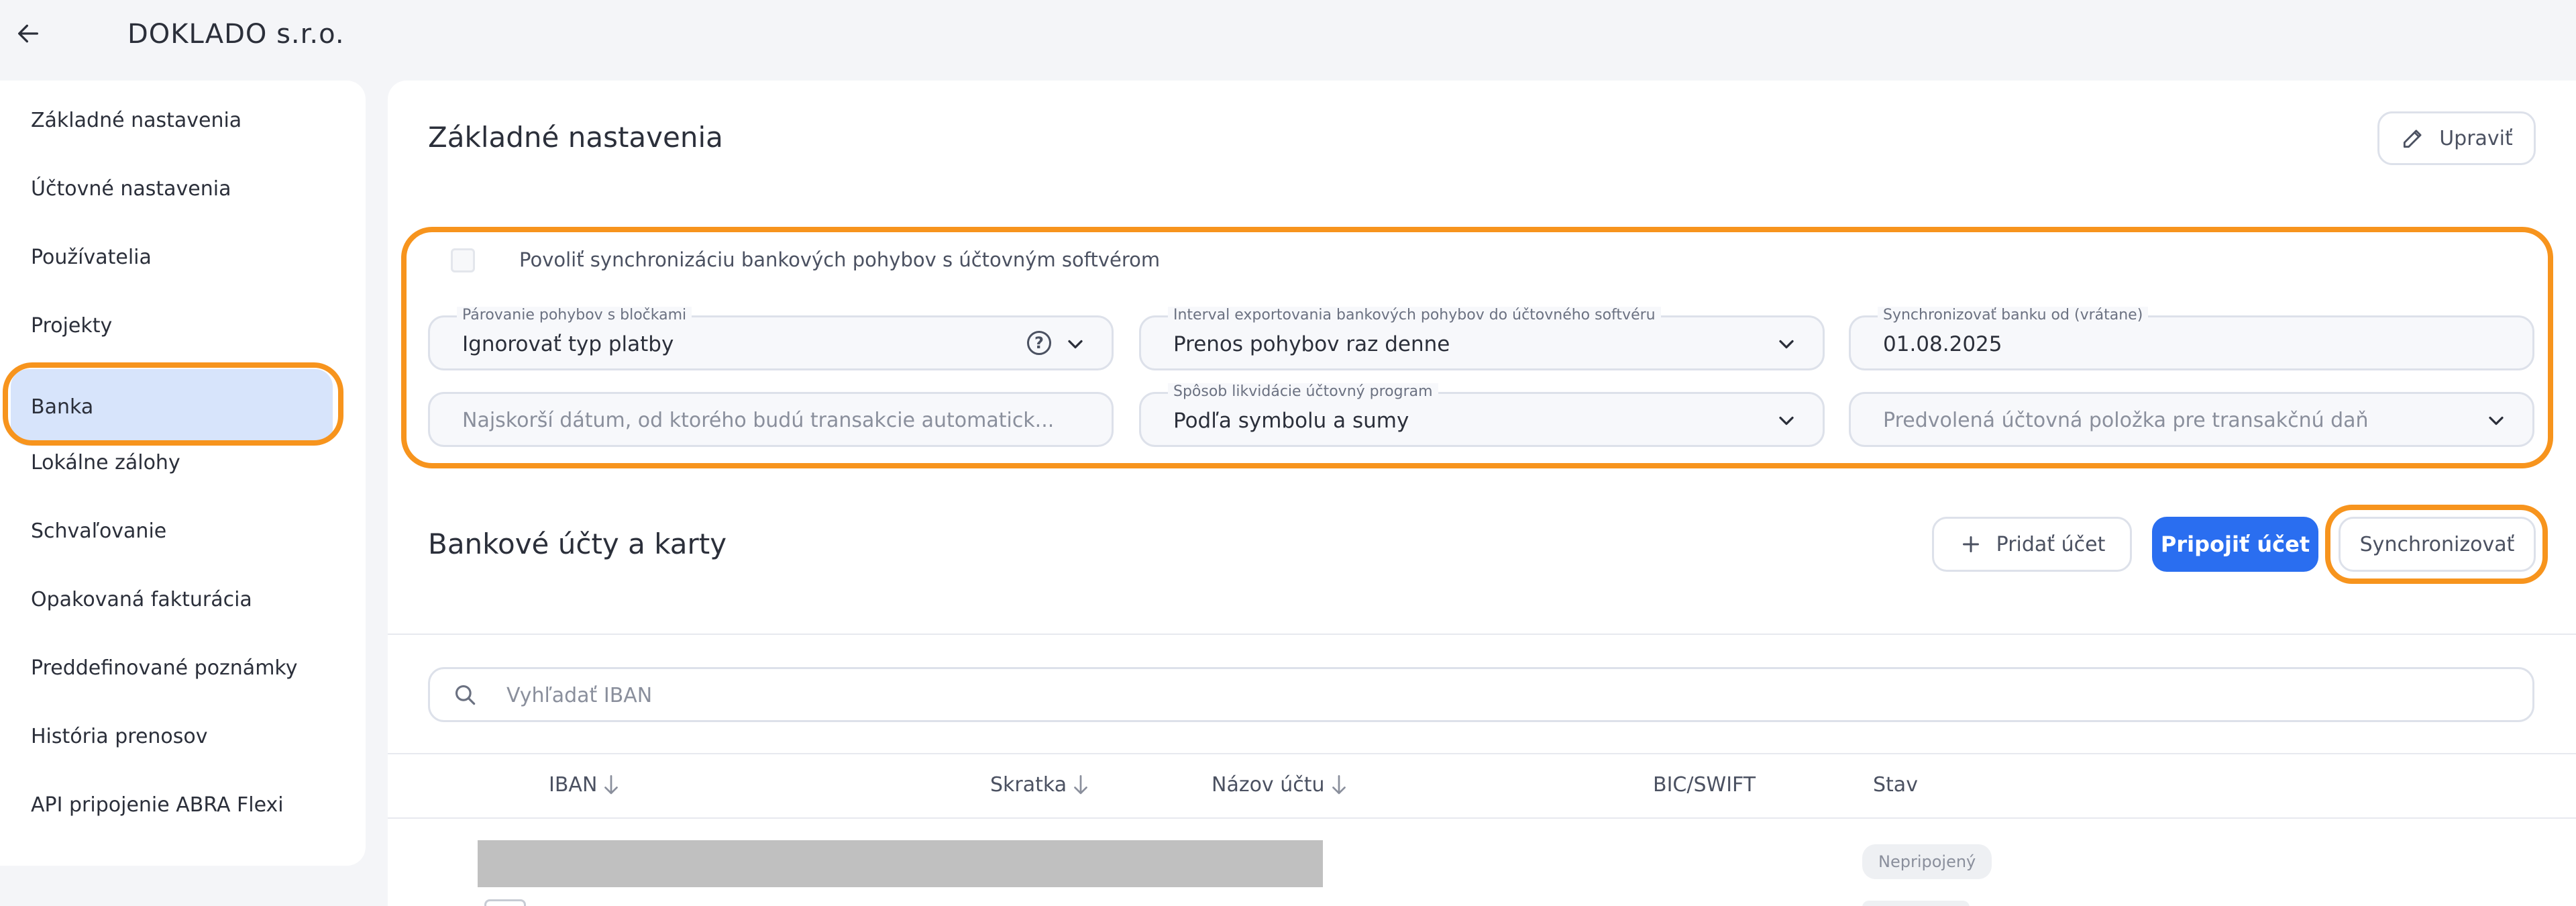 The image size is (2576, 906). I want to click on top-bar: DOKLADO s.r.o., so click(1288, 37).